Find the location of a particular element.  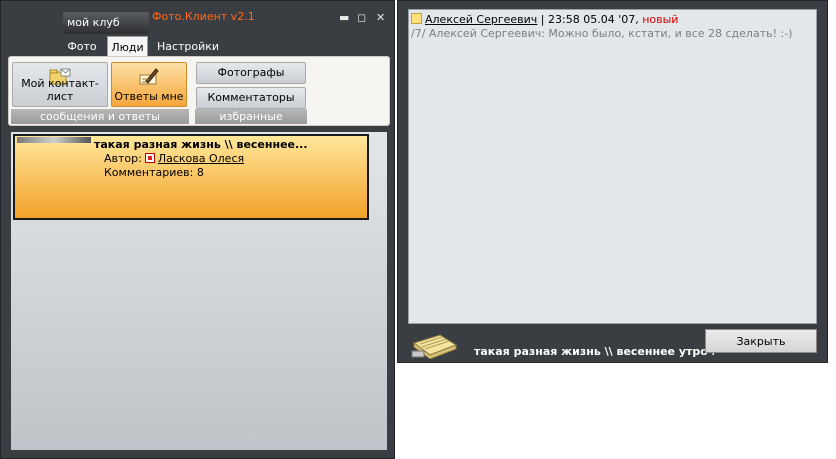

sender-link: Алексей Сергеевич is located at coordinates (481, 19).